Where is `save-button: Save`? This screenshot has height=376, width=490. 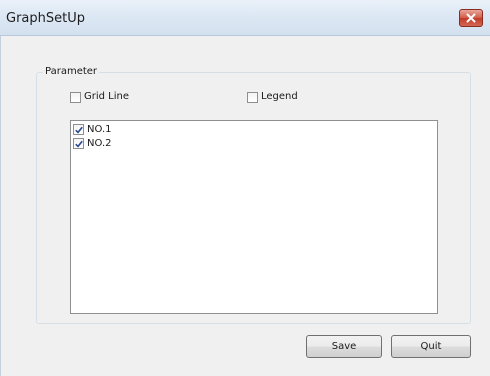
save-button: Save is located at coordinates (344, 346).